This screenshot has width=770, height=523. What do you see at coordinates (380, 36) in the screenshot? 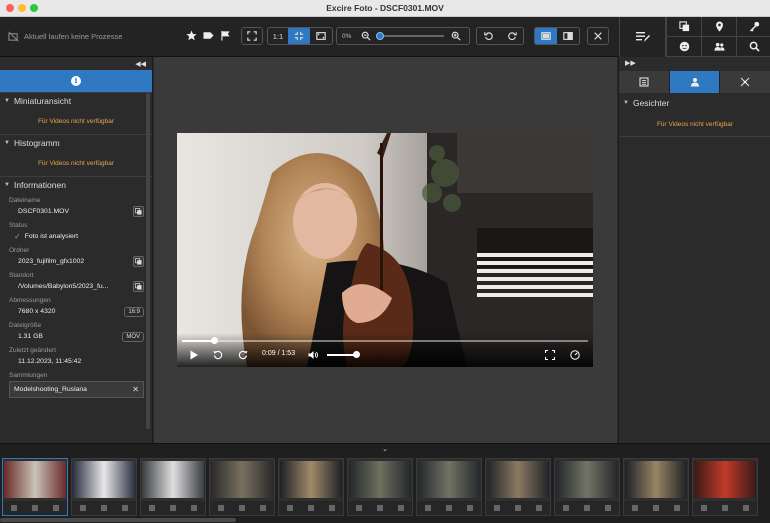
I see `zoom-slider-handle` at bounding box center [380, 36].